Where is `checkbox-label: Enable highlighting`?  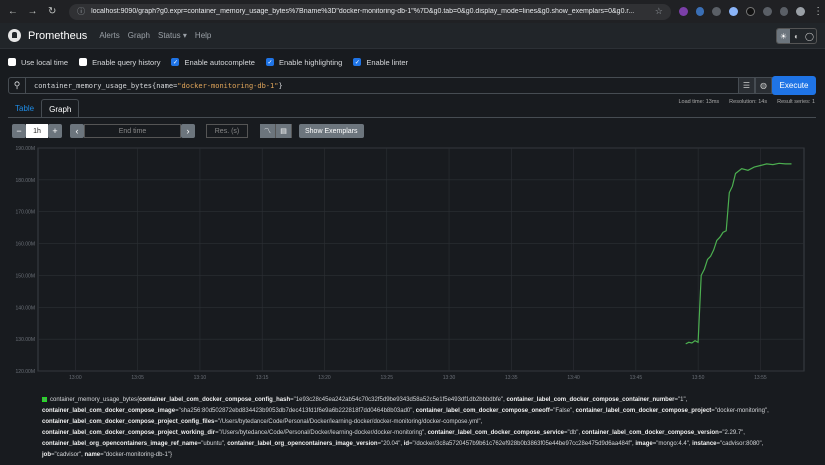
checkbox-label: Enable highlighting is located at coordinates (310, 62).